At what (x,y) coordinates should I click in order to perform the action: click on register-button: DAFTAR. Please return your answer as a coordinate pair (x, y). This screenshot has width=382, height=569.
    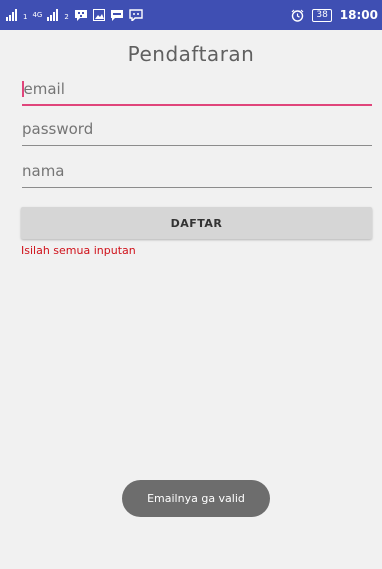
    Looking at the image, I should click on (196, 223).